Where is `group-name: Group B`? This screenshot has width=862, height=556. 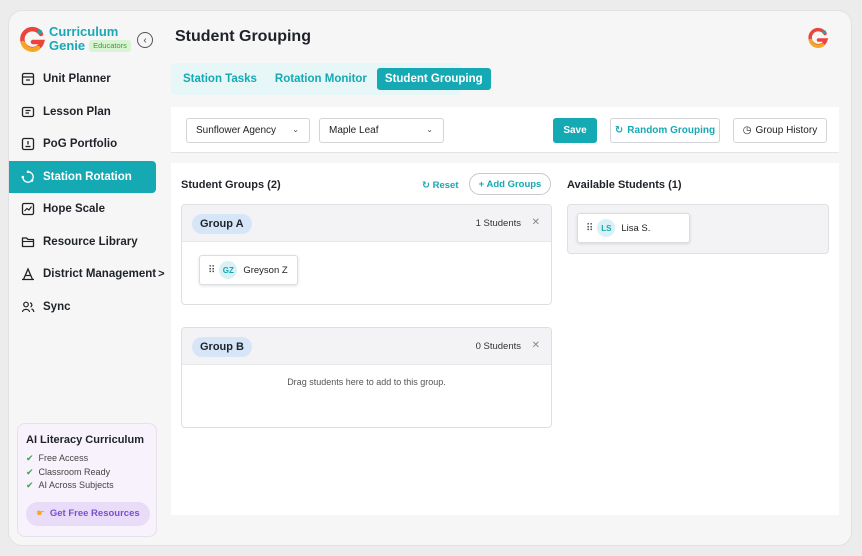 group-name: Group B is located at coordinates (222, 347).